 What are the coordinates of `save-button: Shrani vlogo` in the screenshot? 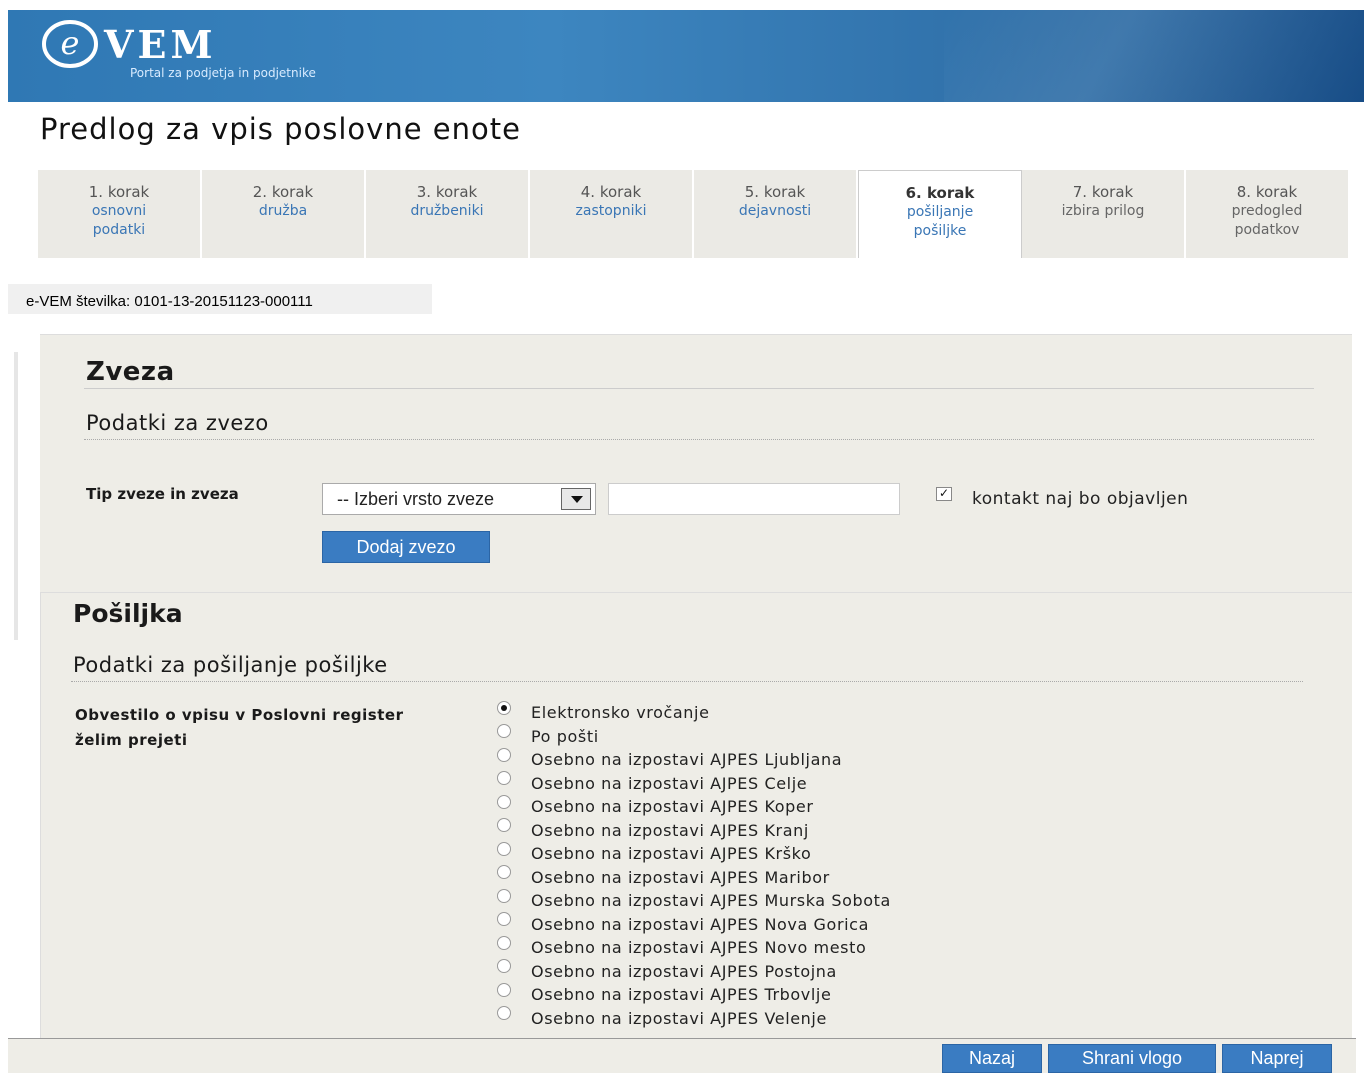 It's located at (1132, 1058).